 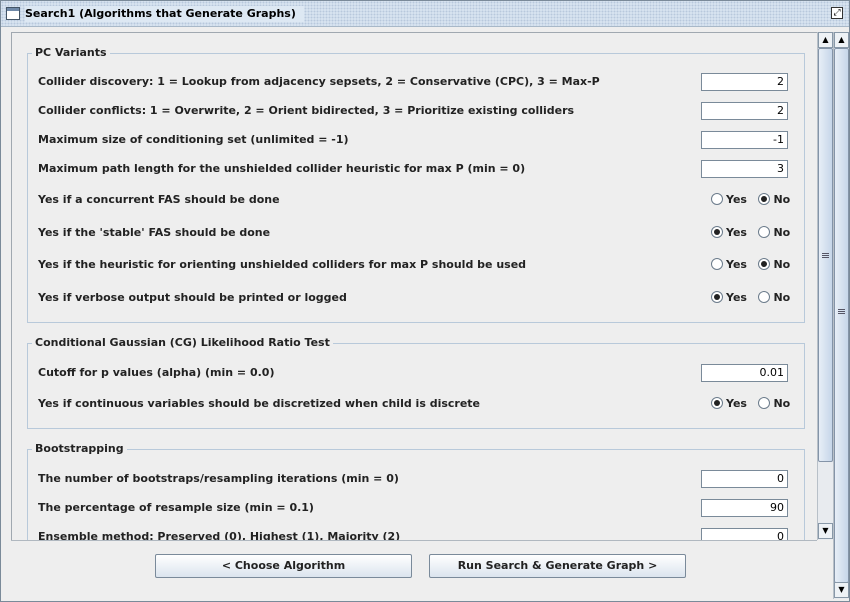 What do you see at coordinates (13, 13) in the screenshot?
I see `window-icon` at bounding box center [13, 13].